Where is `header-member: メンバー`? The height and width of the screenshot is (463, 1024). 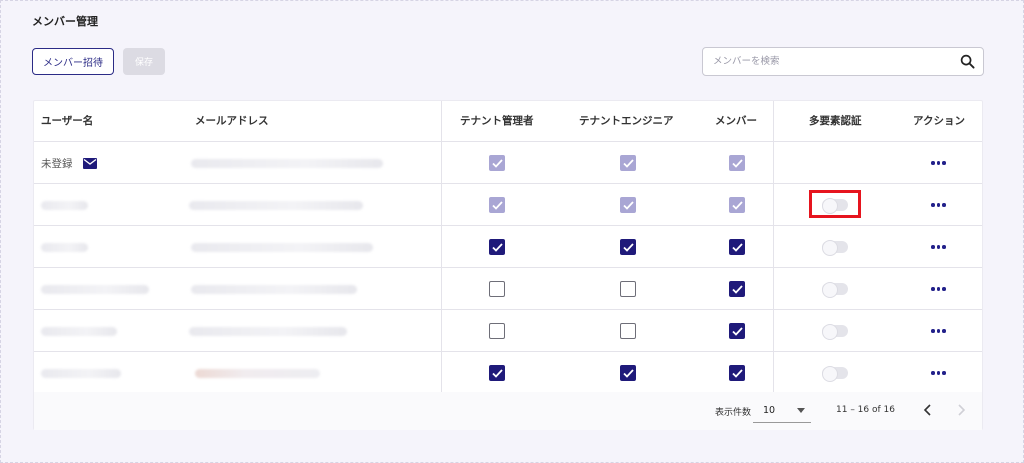 header-member: メンバー is located at coordinates (736, 121).